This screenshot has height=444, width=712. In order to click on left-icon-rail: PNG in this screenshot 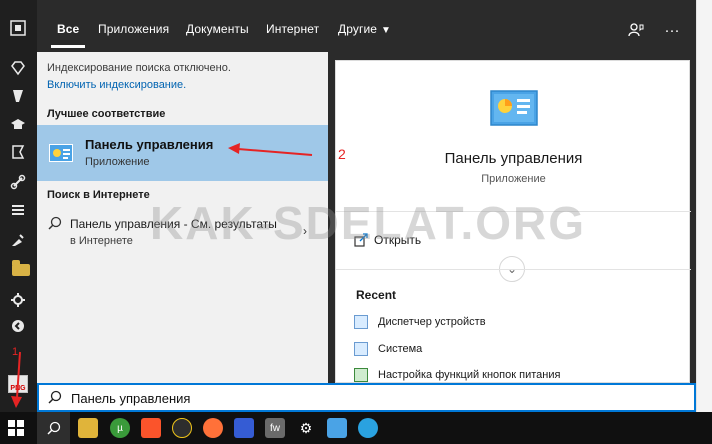, I will do `click(18, 206)`.